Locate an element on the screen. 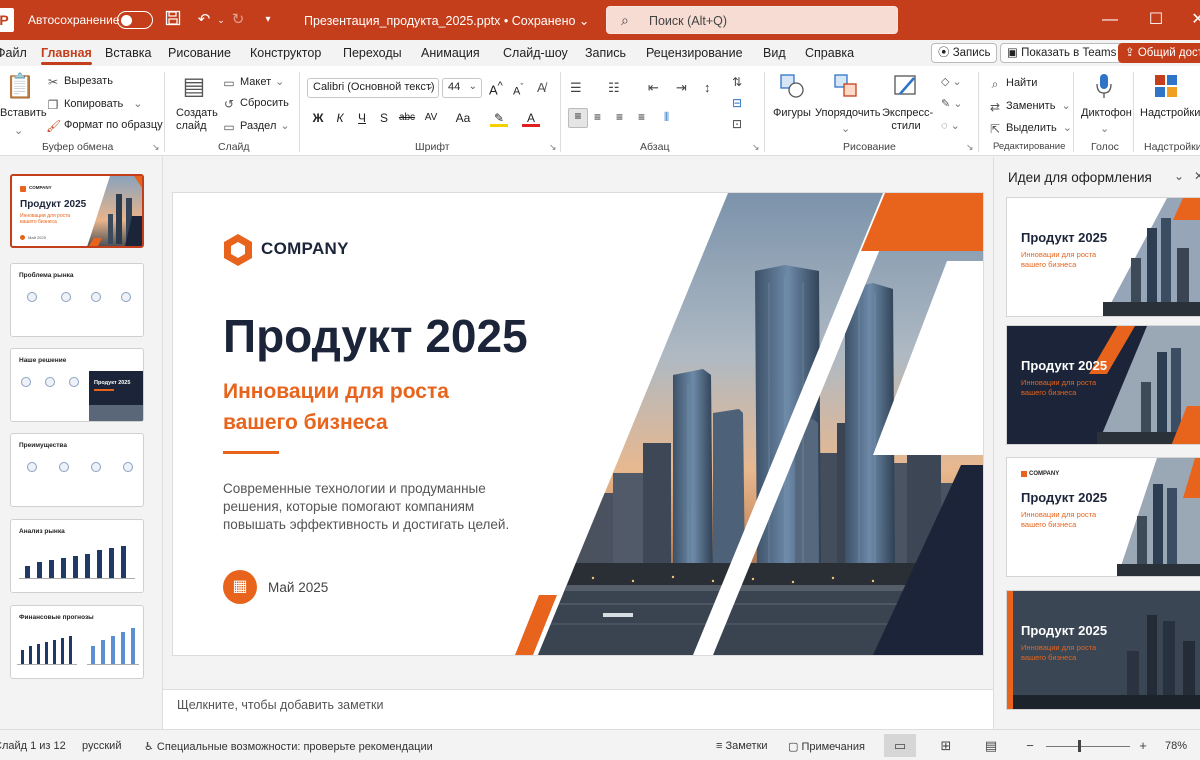 This screenshot has width=1200, height=760. chevron-down-icon: ⌄ is located at coordinates (1179, 176).